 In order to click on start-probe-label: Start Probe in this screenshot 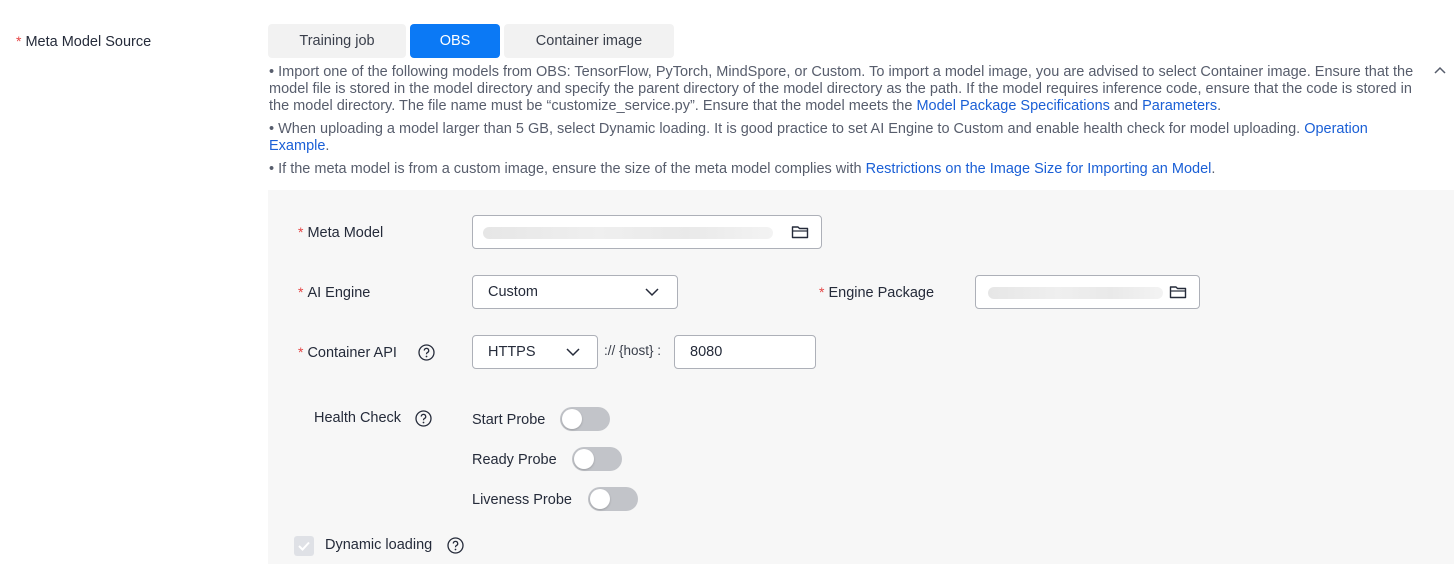, I will do `click(509, 420)`.